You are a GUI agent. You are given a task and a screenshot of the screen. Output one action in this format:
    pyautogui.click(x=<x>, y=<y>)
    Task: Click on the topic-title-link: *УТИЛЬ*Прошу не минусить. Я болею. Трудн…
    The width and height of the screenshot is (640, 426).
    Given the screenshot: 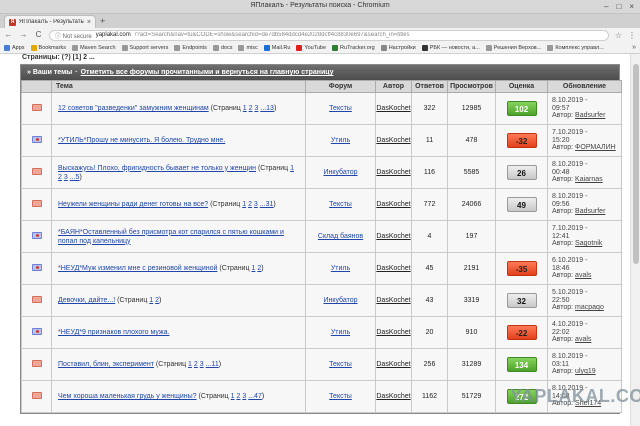 What is the action you would take?
    pyautogui.click(x=141, y=140)
    